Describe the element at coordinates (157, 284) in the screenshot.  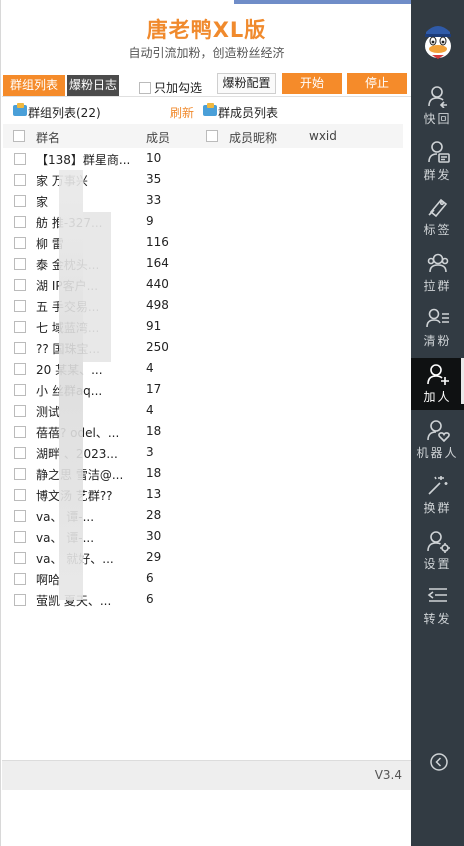
I see `group-row-count: 440` at that location.